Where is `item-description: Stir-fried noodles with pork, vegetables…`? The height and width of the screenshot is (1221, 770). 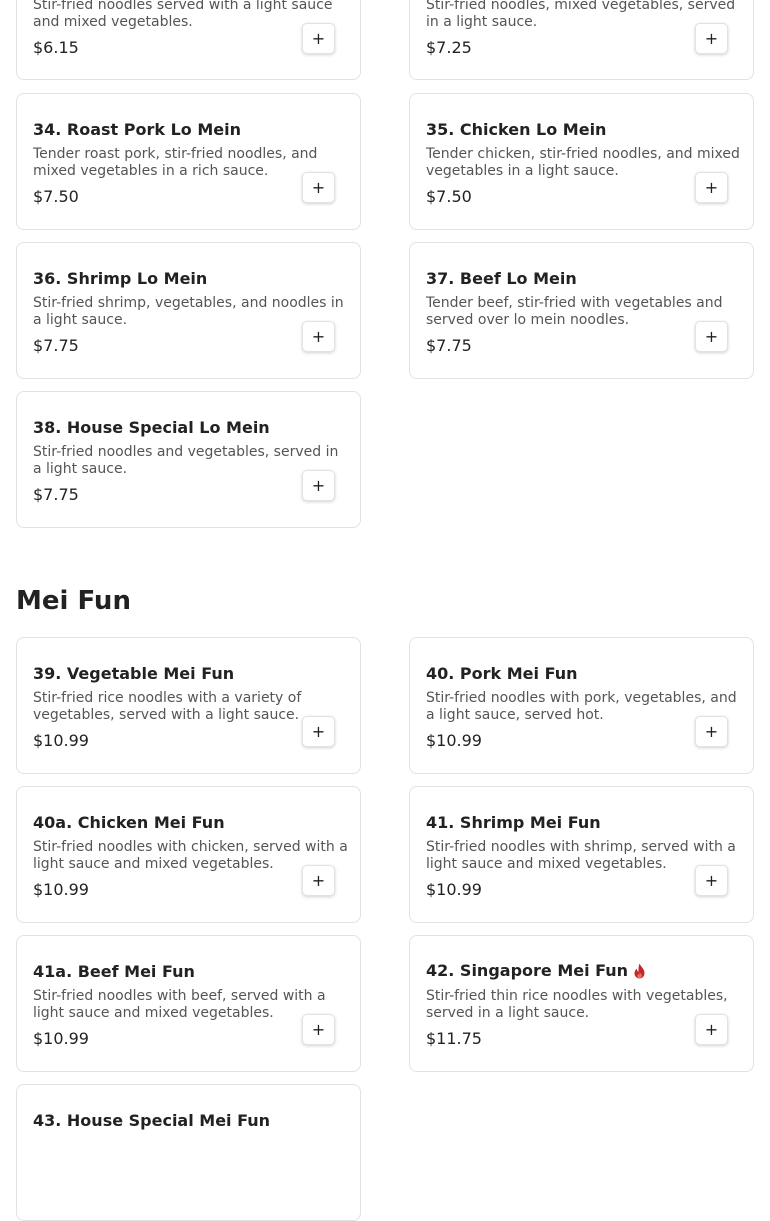 item-description: Stir-fried noodles with pork, vegetables… is located at coordinates (581, 706).